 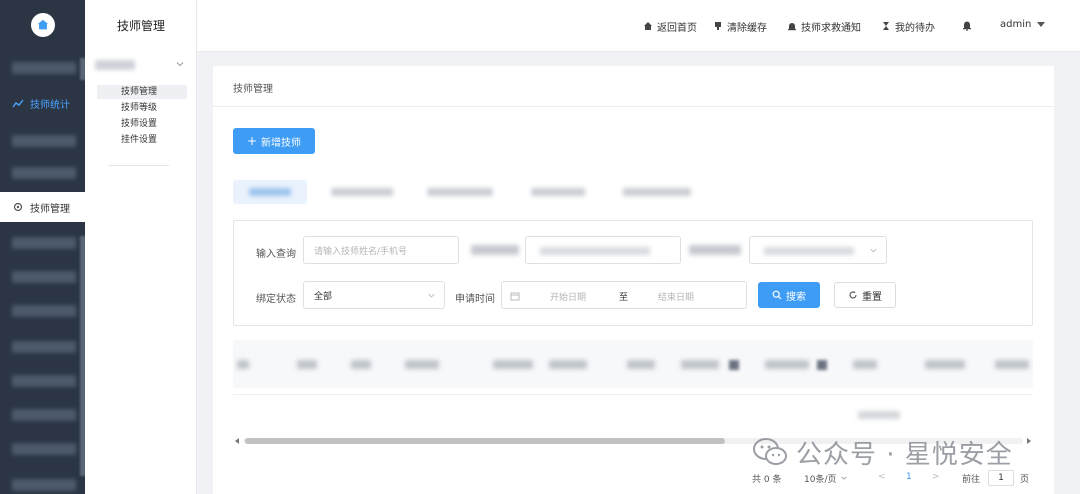 I want to click on next-page-button: >, so click(x=936, y=477).